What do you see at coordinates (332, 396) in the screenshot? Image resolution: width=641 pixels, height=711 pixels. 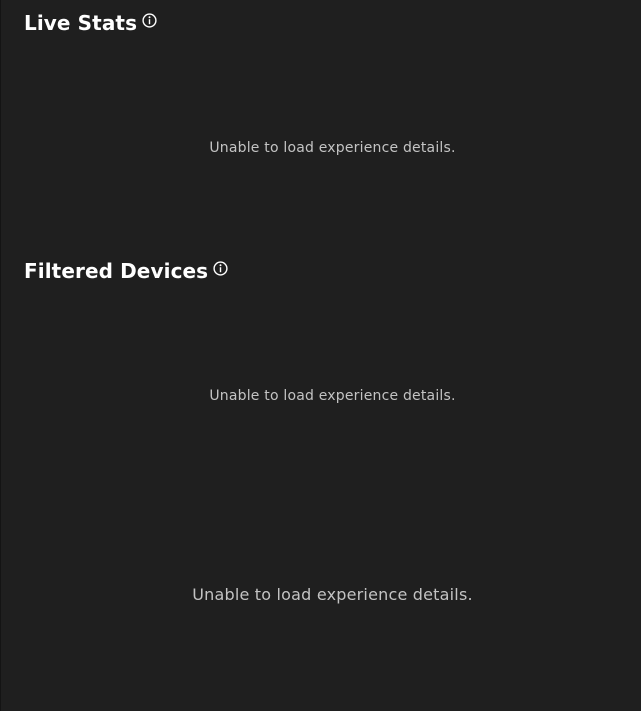 I see `filtered-devices-error-message: Unable to load experience details.` at bounding box center [332, 396].